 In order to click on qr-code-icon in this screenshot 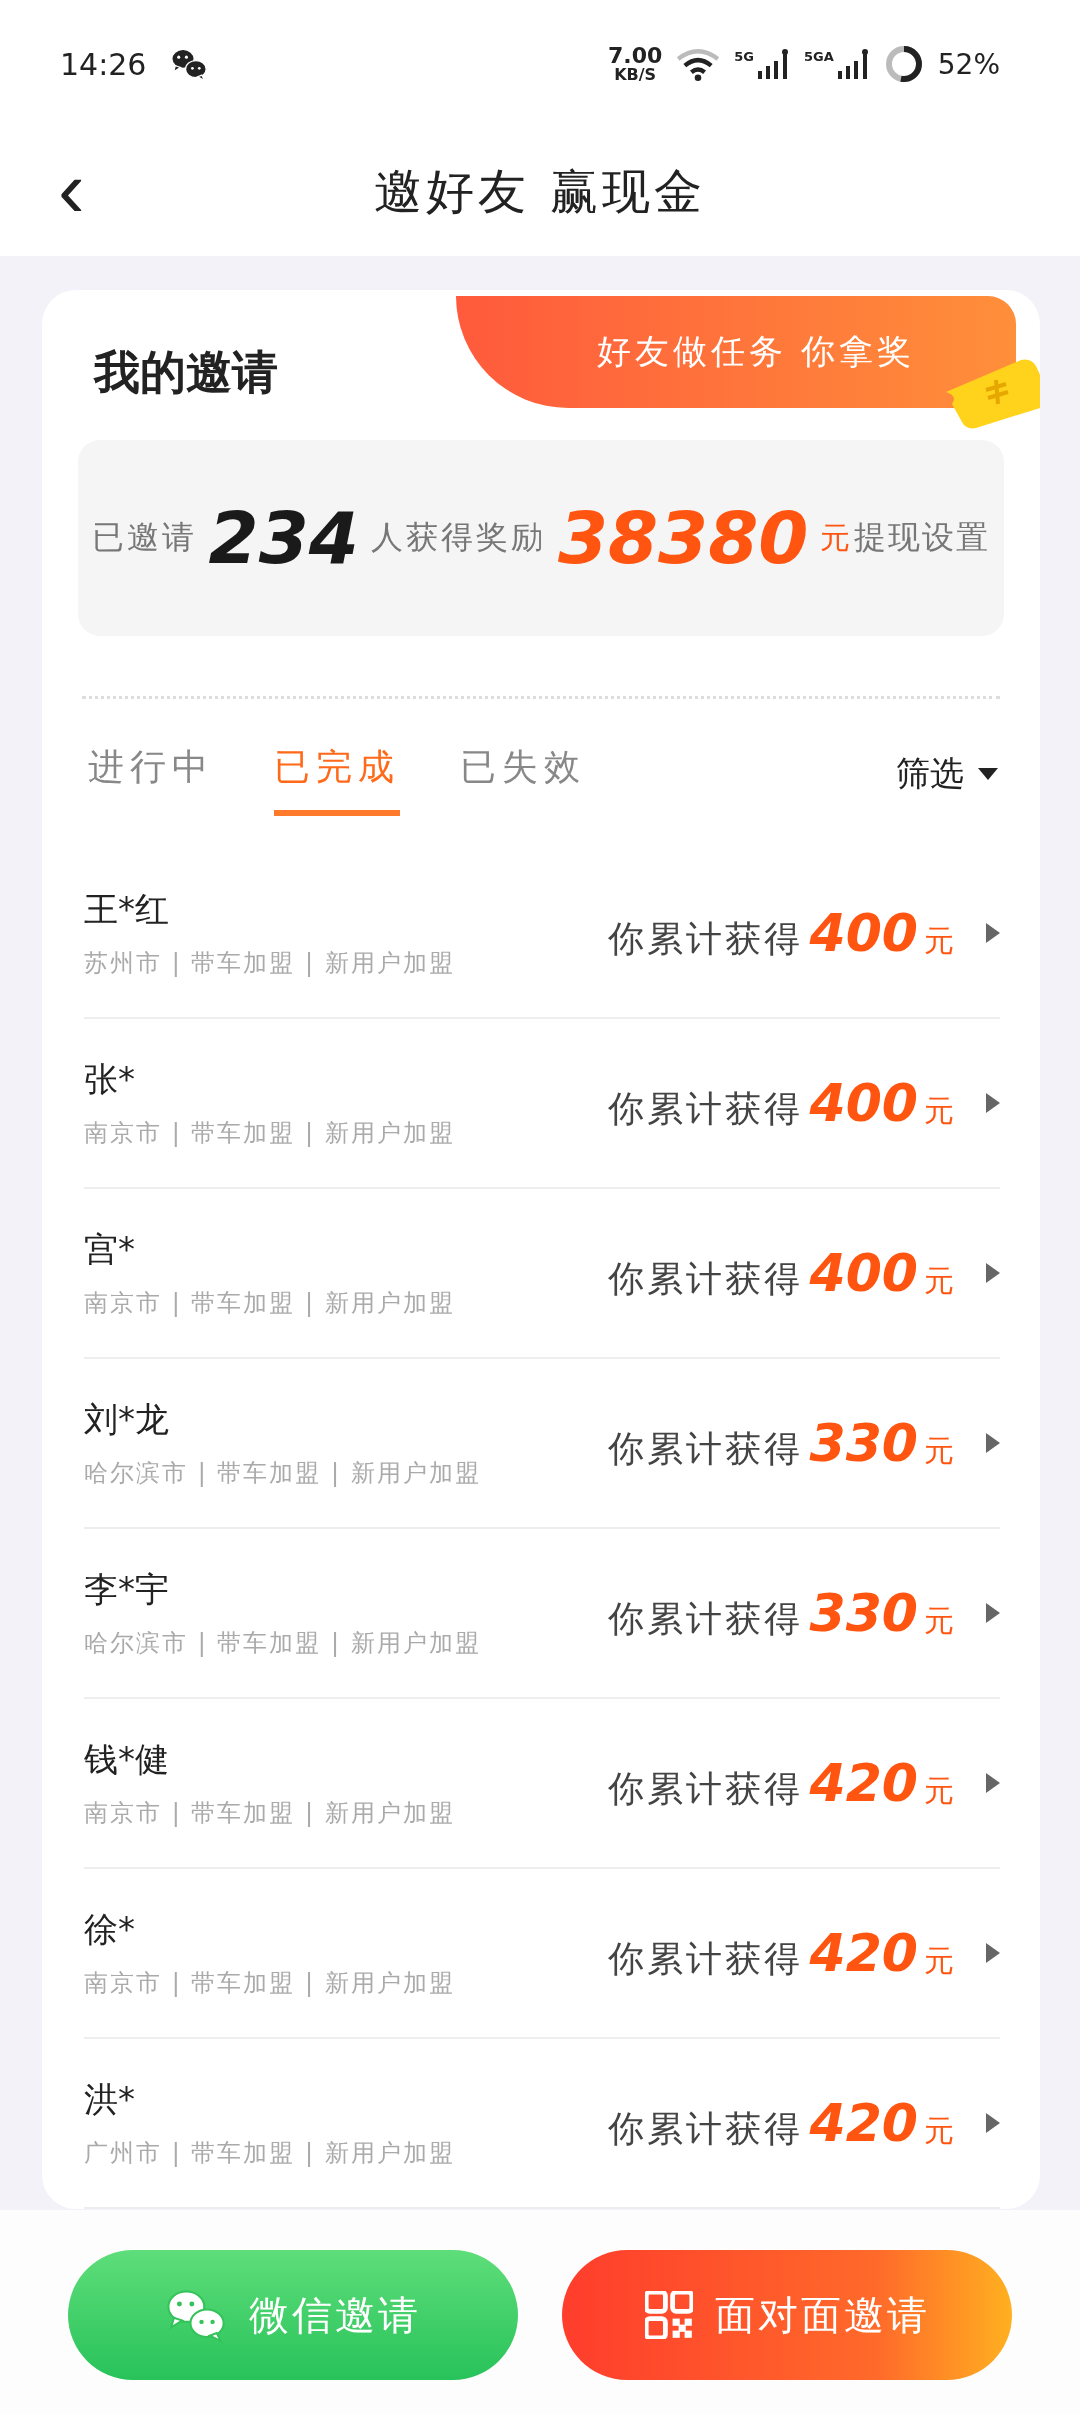, I will do `click(668, 2315)`.